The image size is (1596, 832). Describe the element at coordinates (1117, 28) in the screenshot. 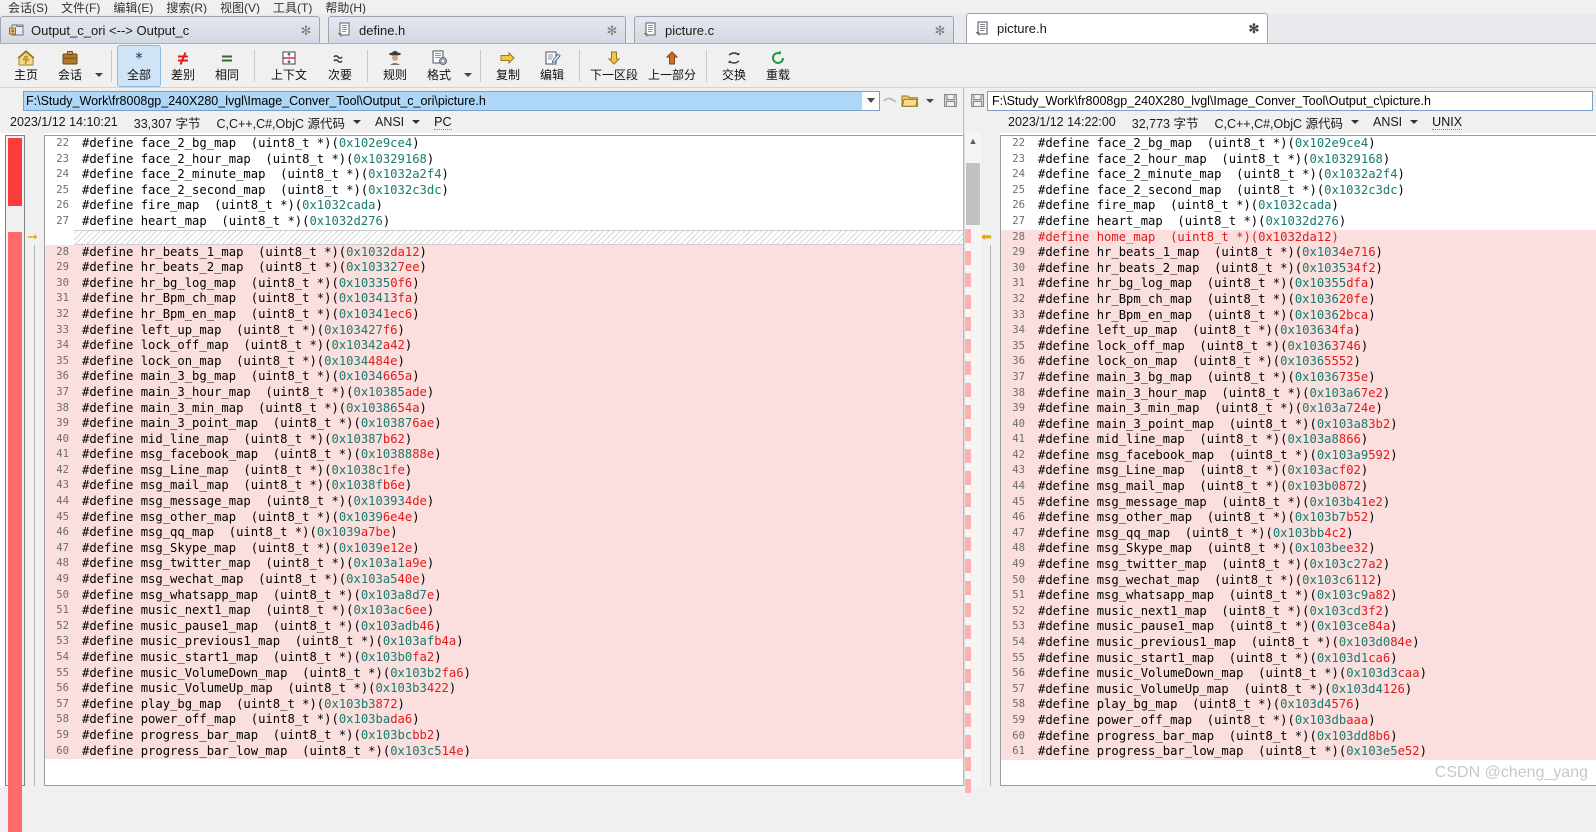

I see `tab-picture-h: picture.h ✻` at that location.